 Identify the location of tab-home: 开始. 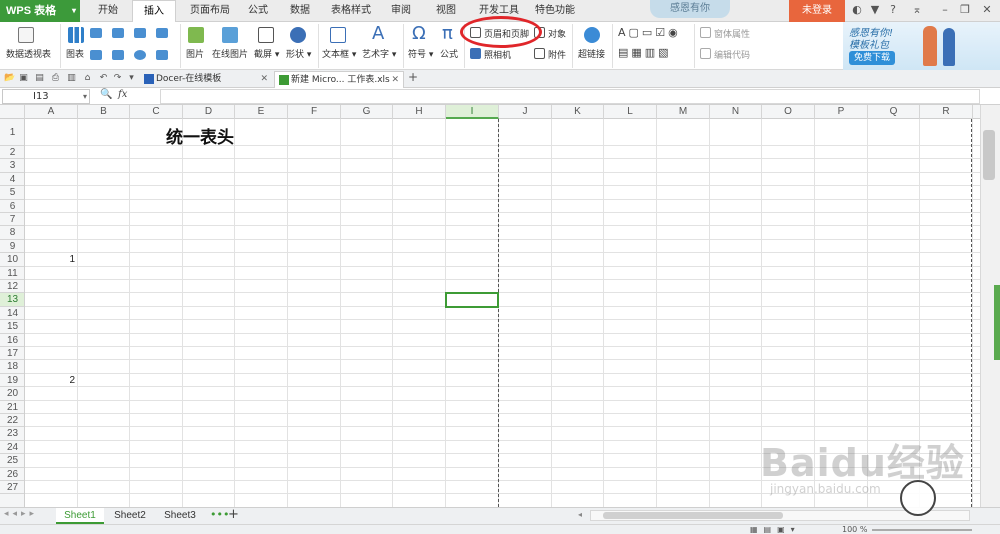
(108, 11).